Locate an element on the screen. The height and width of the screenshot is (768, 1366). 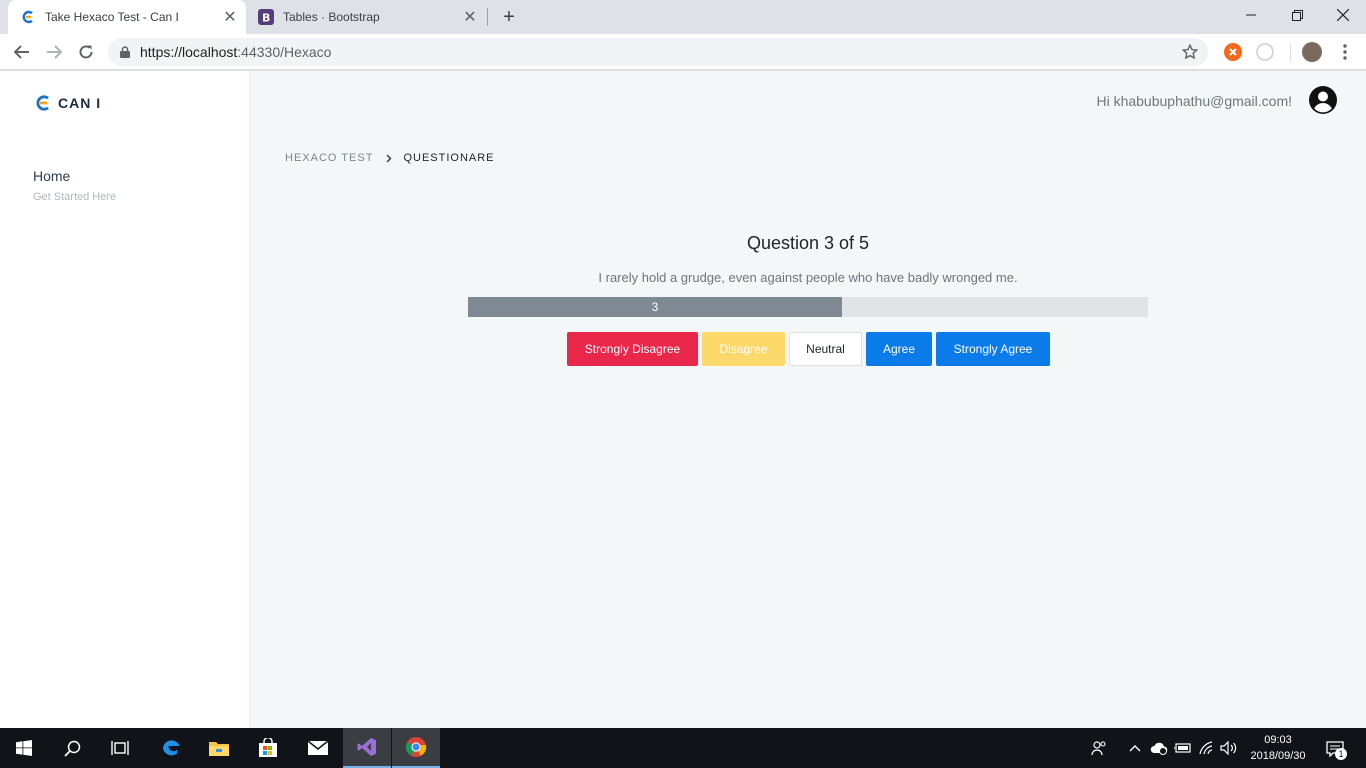
chrome-menu-button is located at coordinates (1345, 52).